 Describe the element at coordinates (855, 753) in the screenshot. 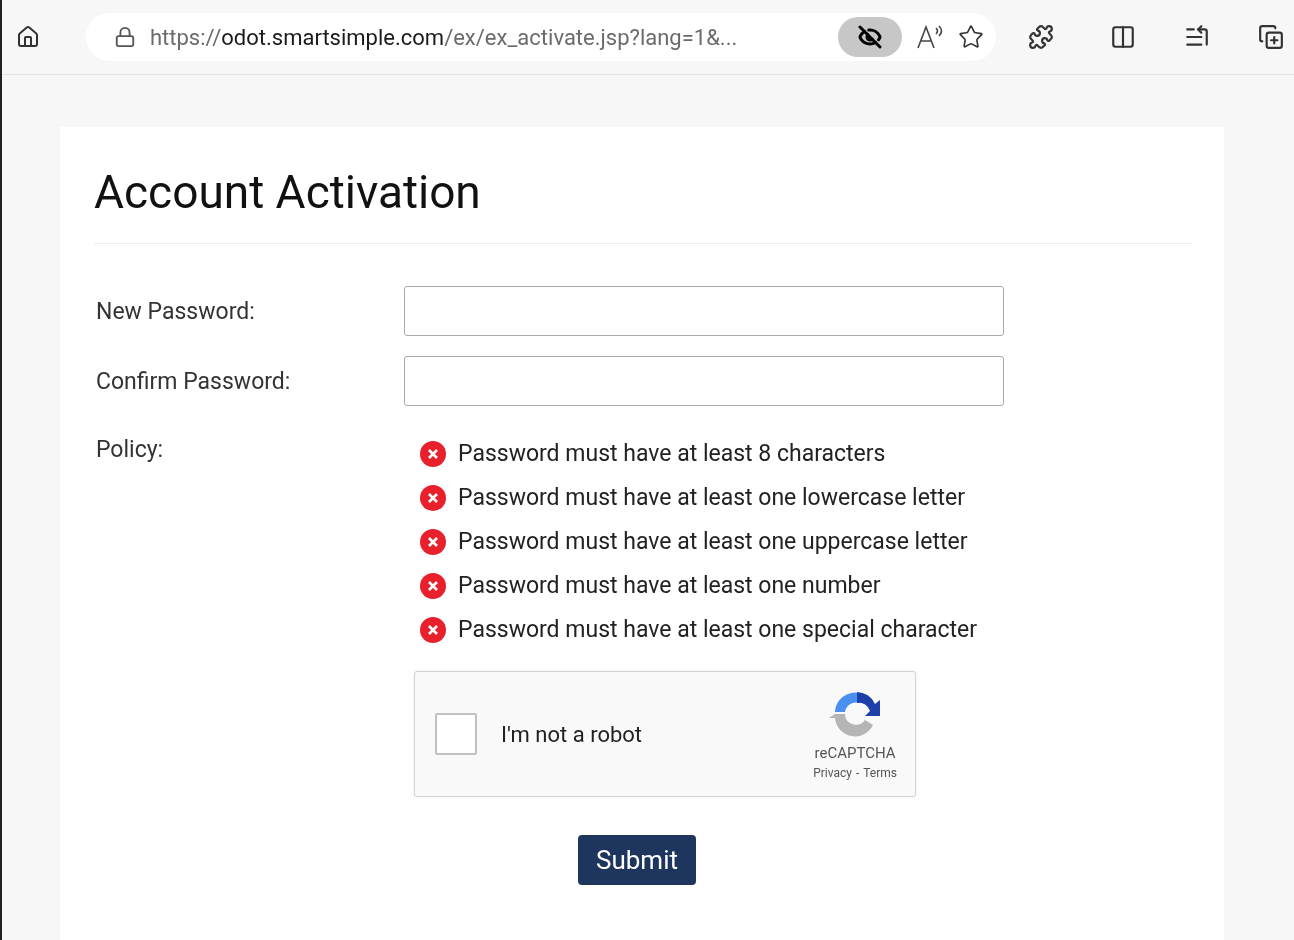

I see `recaptcha-brand: reCAPTCHA` at that location.